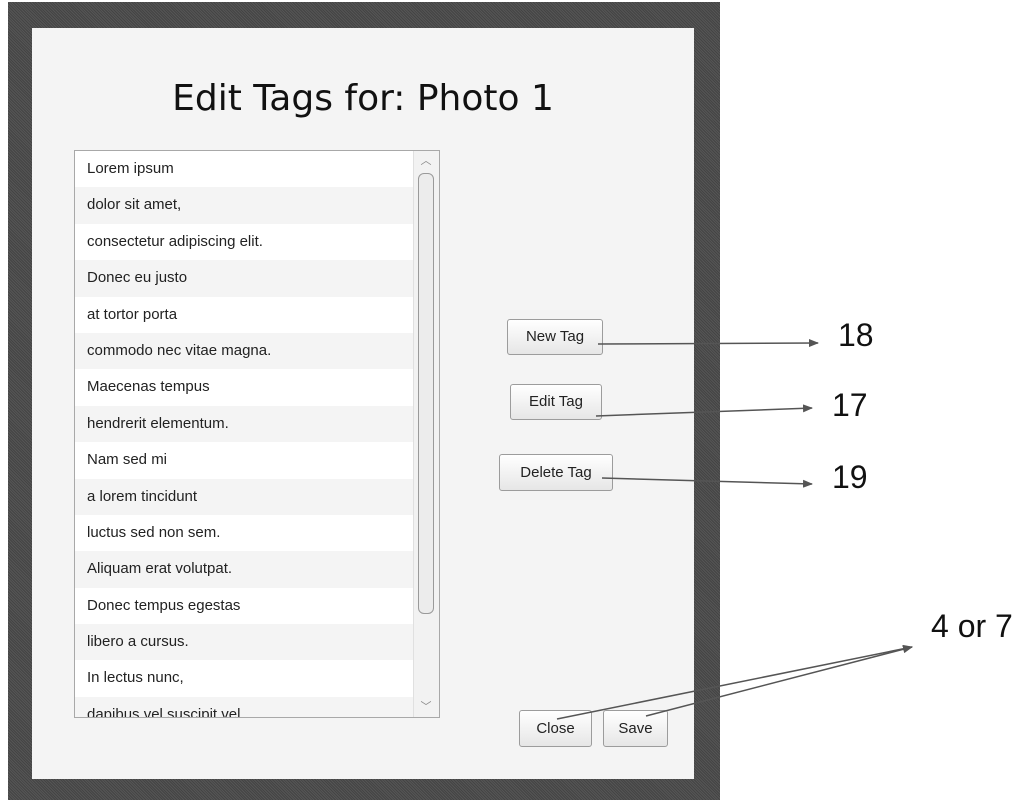  Describe the element at coordinates (555, 337) in the screenshot. I see `new-tag-button: New Tag` at that location.